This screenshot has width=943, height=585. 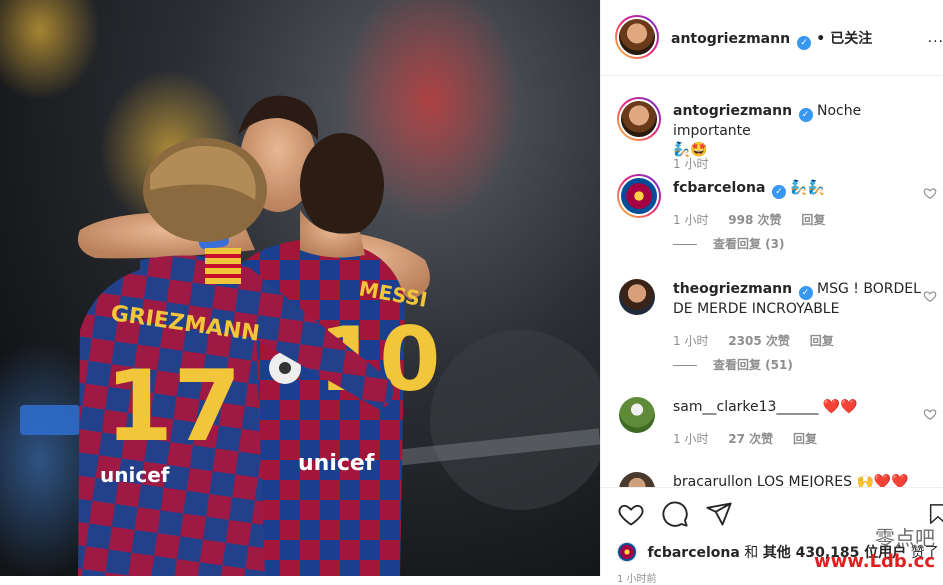 I want to click on view-replies-button: 查看回复 (51), so click(x=733, y=364).